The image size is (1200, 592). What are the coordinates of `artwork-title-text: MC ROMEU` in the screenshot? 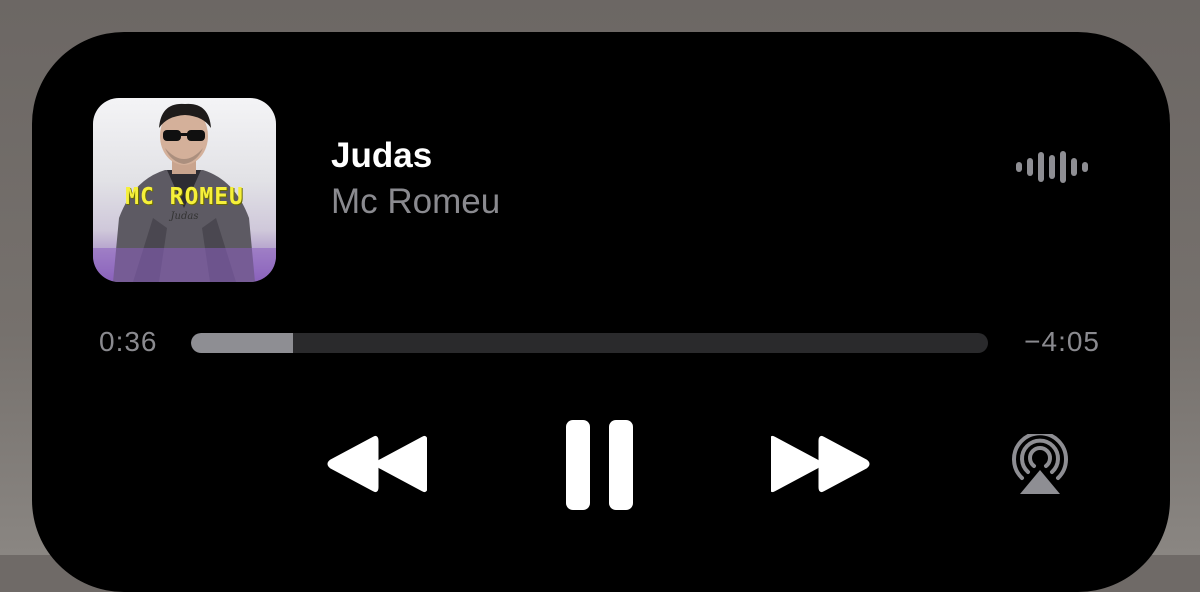 It's located at (184, 197).